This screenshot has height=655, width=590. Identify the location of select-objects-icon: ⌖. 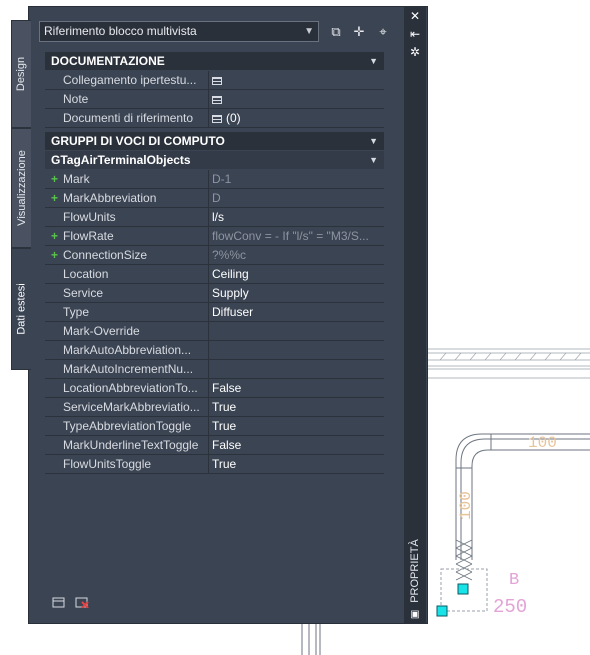
(383, 32).